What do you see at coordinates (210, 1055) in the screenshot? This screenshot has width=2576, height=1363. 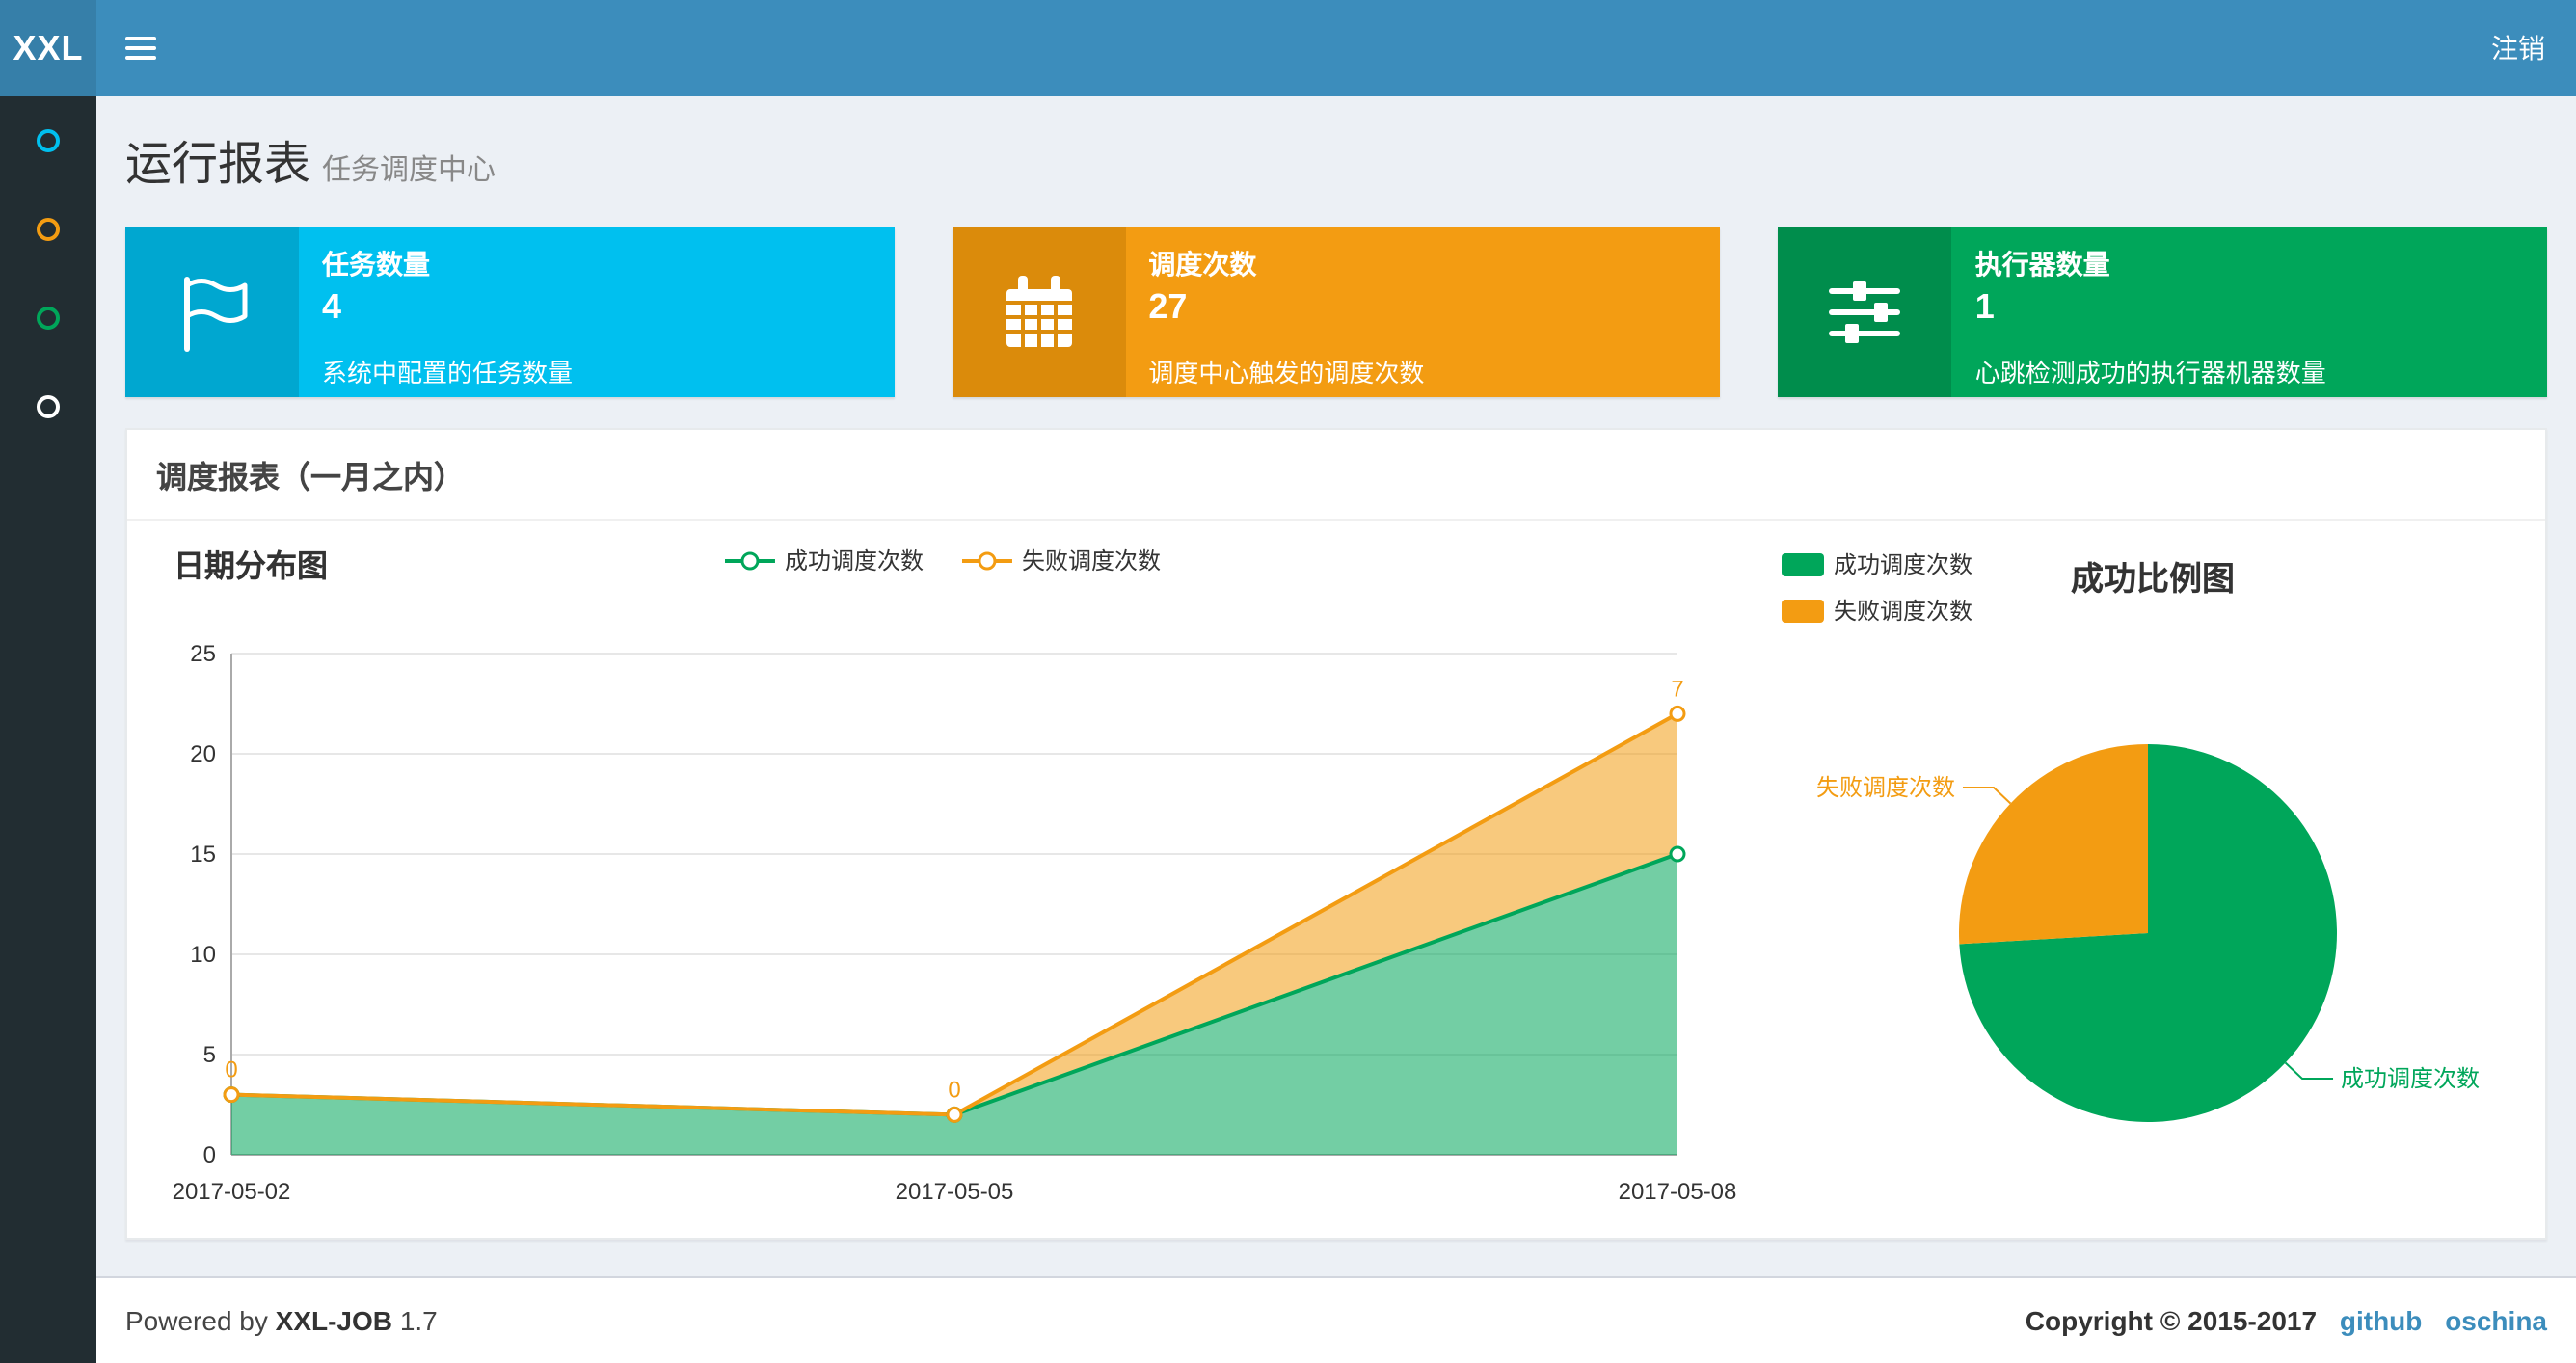 I see `svg-text: 5` at bounding box center [210, 1055].